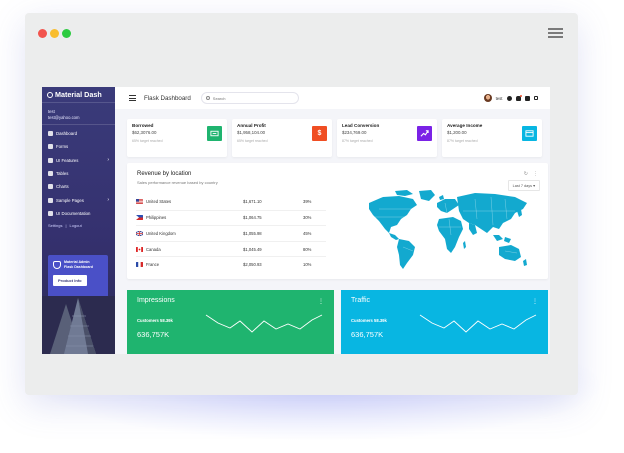  What do you see at coordinates (264, 323) in the screenshot?
I see `impressions-sparkline` at bounding box center [264, 323].